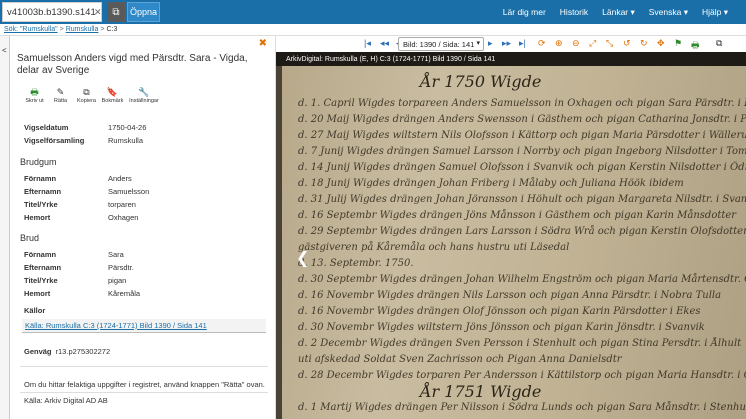 The height and width of the screenshot is (419, 746). I want to click on search-input: v41003b.b1390.s141, so click(52, 12).